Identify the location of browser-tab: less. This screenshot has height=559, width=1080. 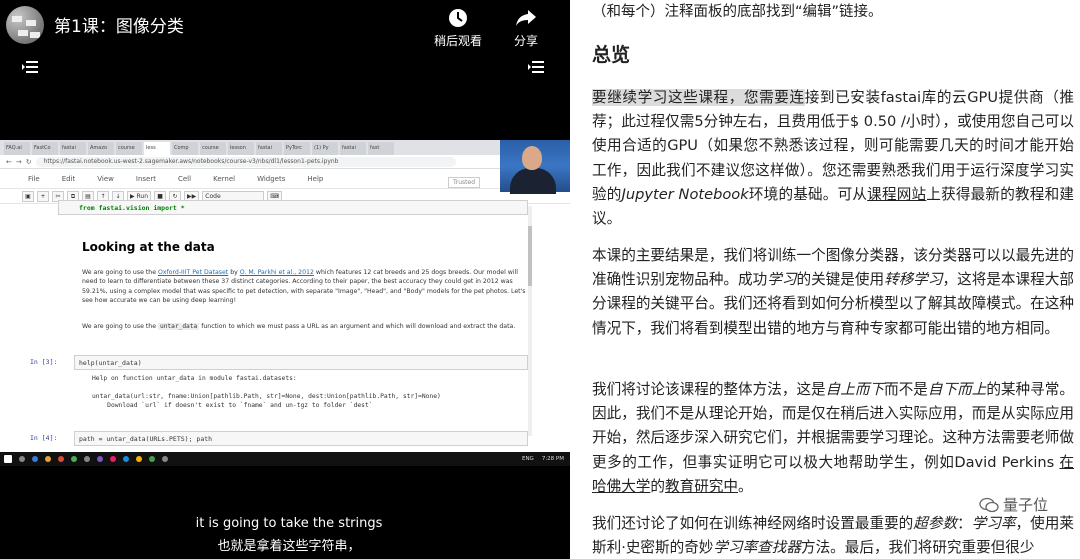
(157, 148).